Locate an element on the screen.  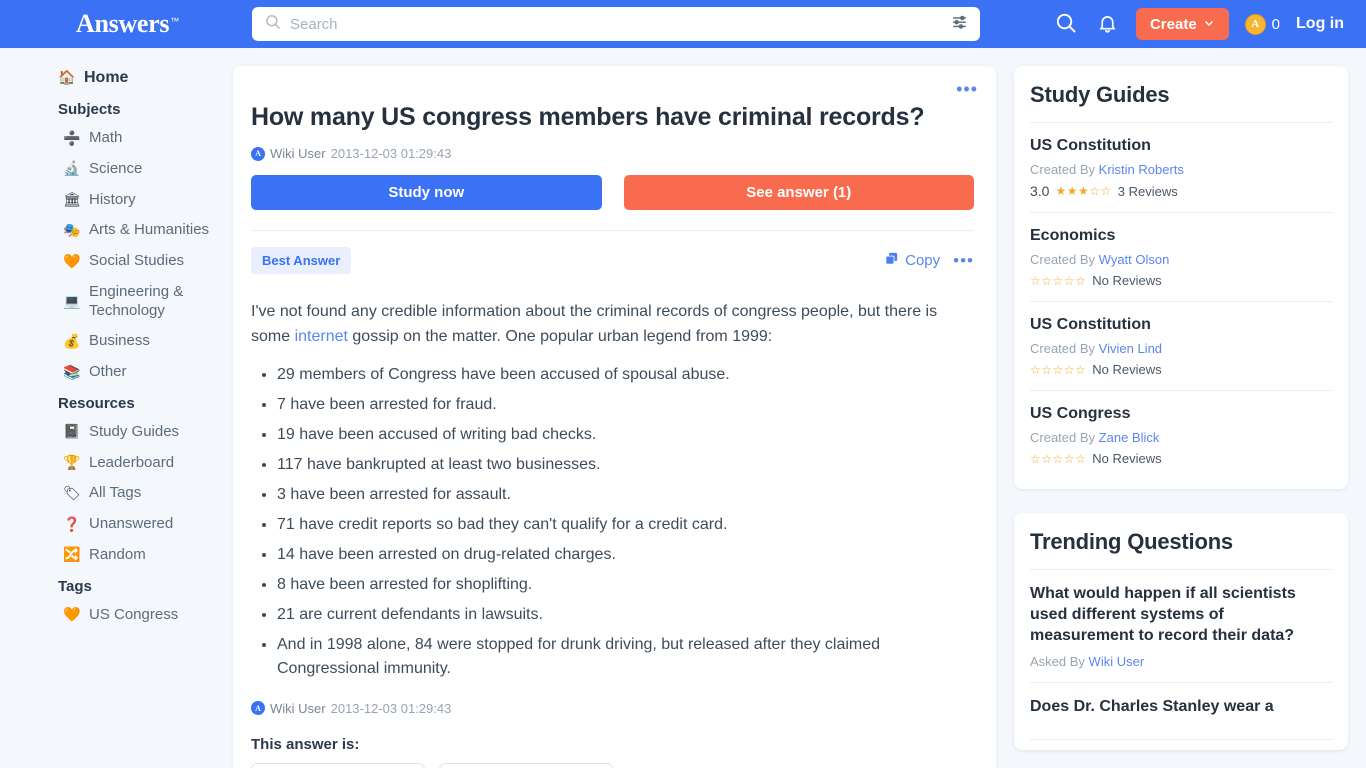
study-guide-author: Kristin Roberts is located at coordinates (1141, 169).